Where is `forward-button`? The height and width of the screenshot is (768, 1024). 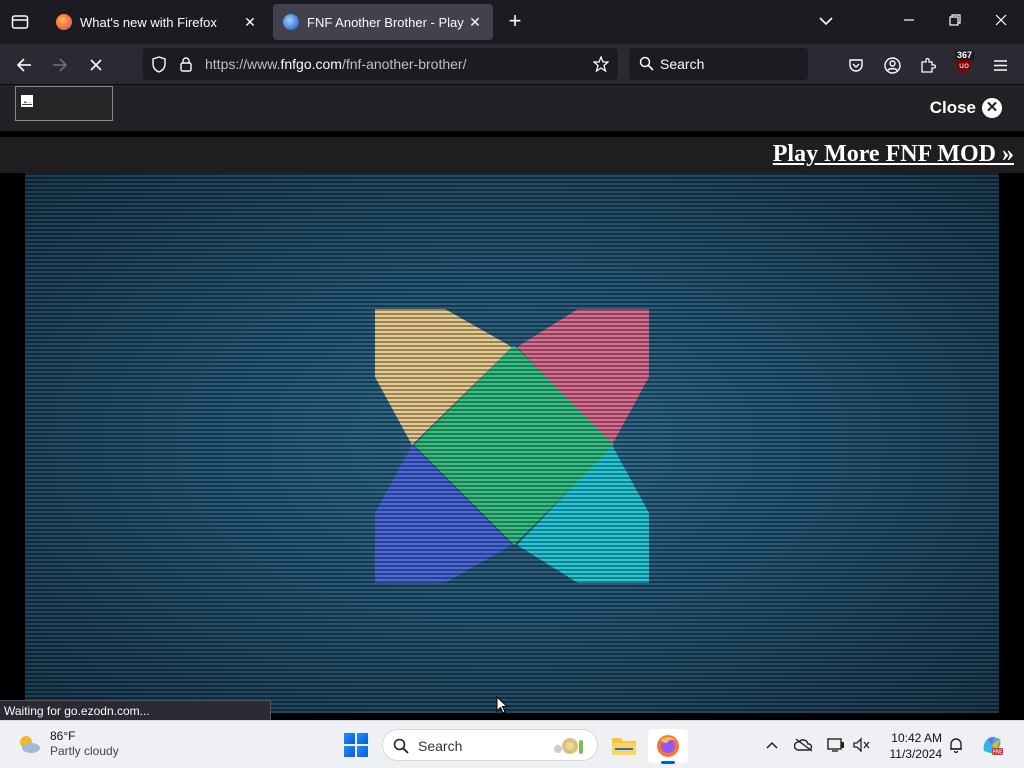
forward-button is located at coordinates (60, 65).